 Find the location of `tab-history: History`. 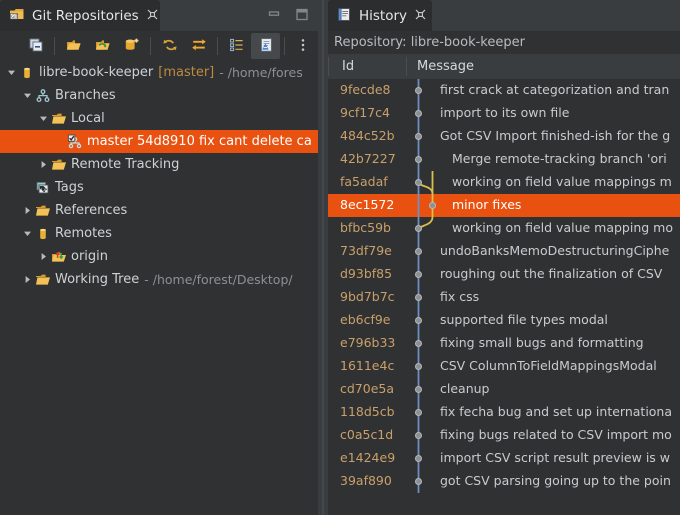

tab-history: History is located at coordinates (380, 15).